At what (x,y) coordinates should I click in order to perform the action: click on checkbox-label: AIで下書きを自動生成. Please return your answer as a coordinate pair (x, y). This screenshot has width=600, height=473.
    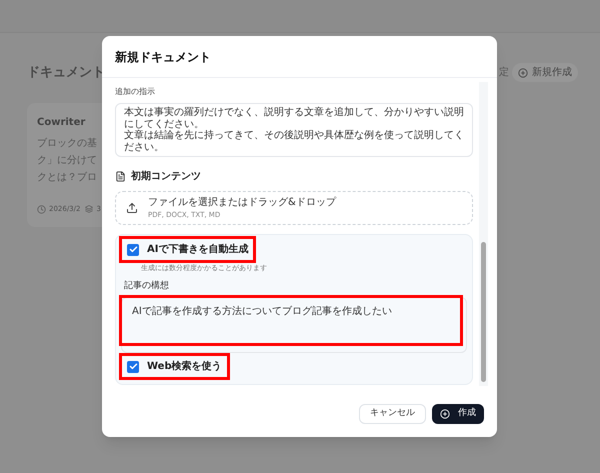
    Looking at the image, I should click on (197, 249).